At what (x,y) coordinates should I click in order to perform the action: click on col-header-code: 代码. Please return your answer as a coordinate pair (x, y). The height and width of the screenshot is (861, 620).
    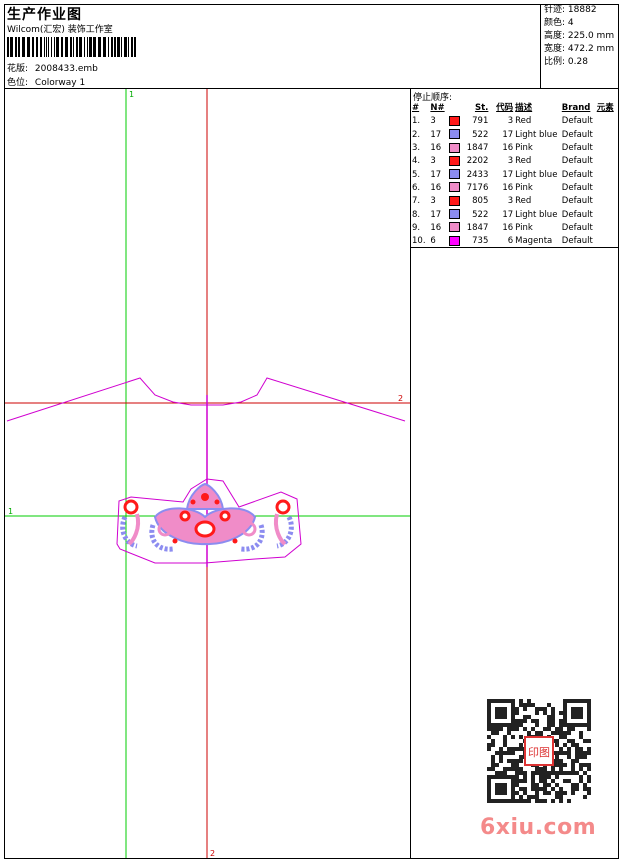
    Looking at the image, I should click on (505, 108).